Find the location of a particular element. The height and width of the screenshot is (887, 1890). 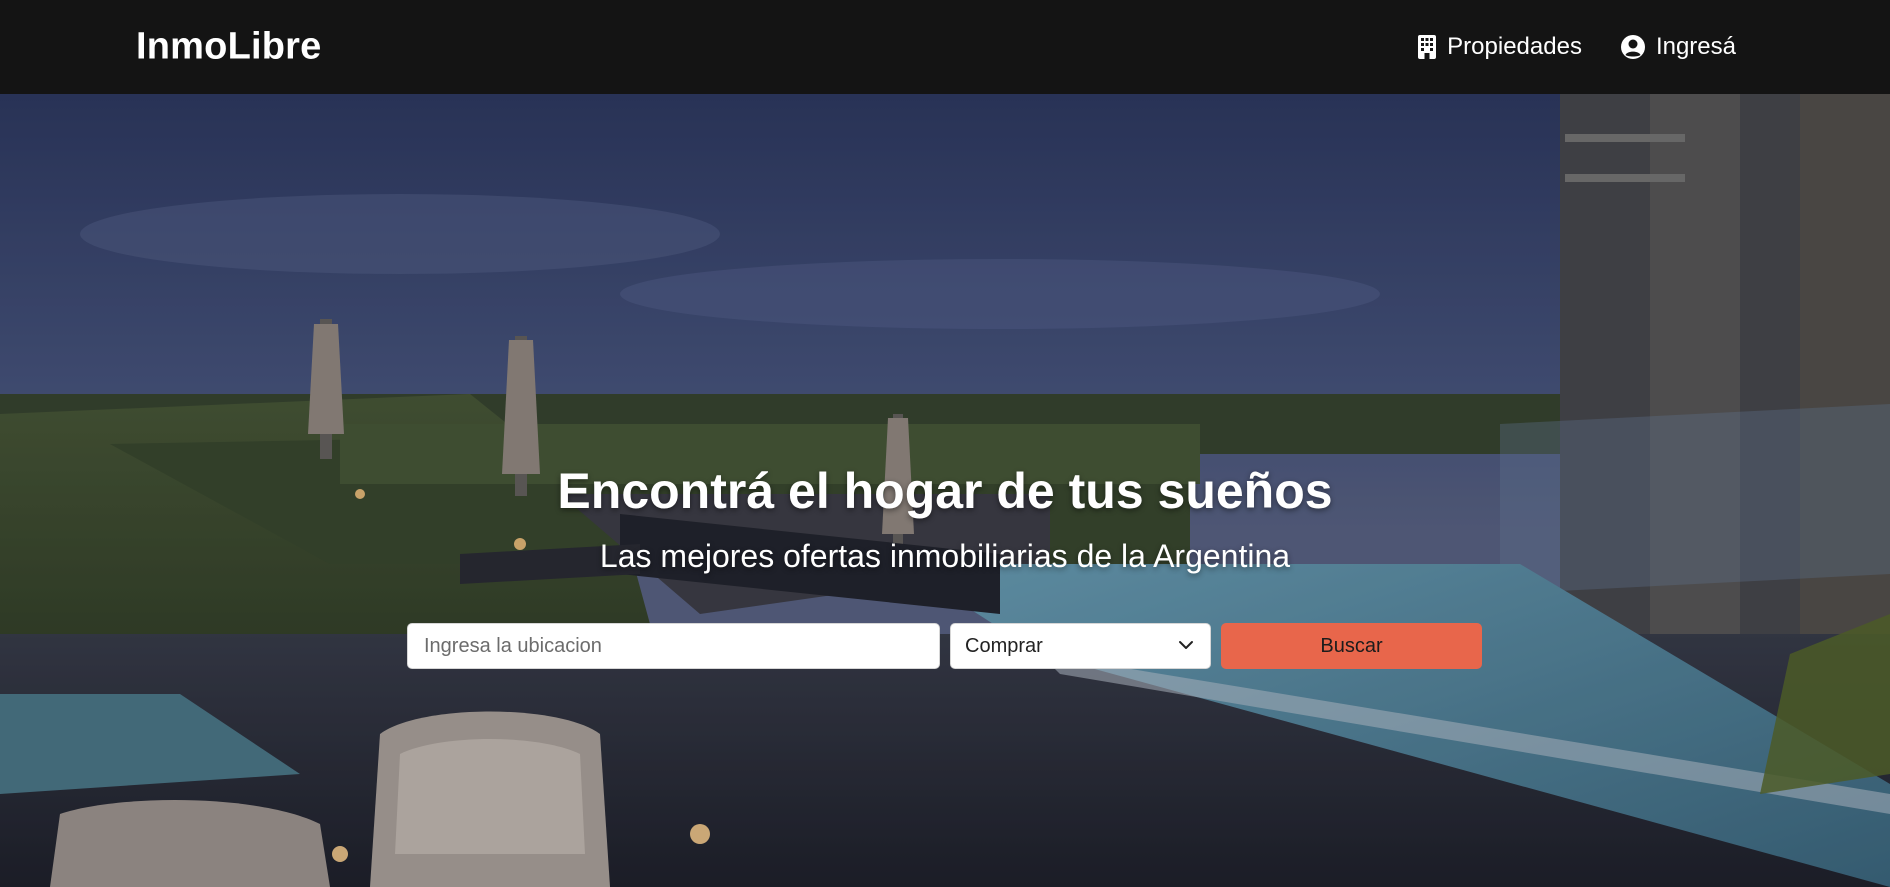

user-circle-icon is located at coordinates (1633, 47).